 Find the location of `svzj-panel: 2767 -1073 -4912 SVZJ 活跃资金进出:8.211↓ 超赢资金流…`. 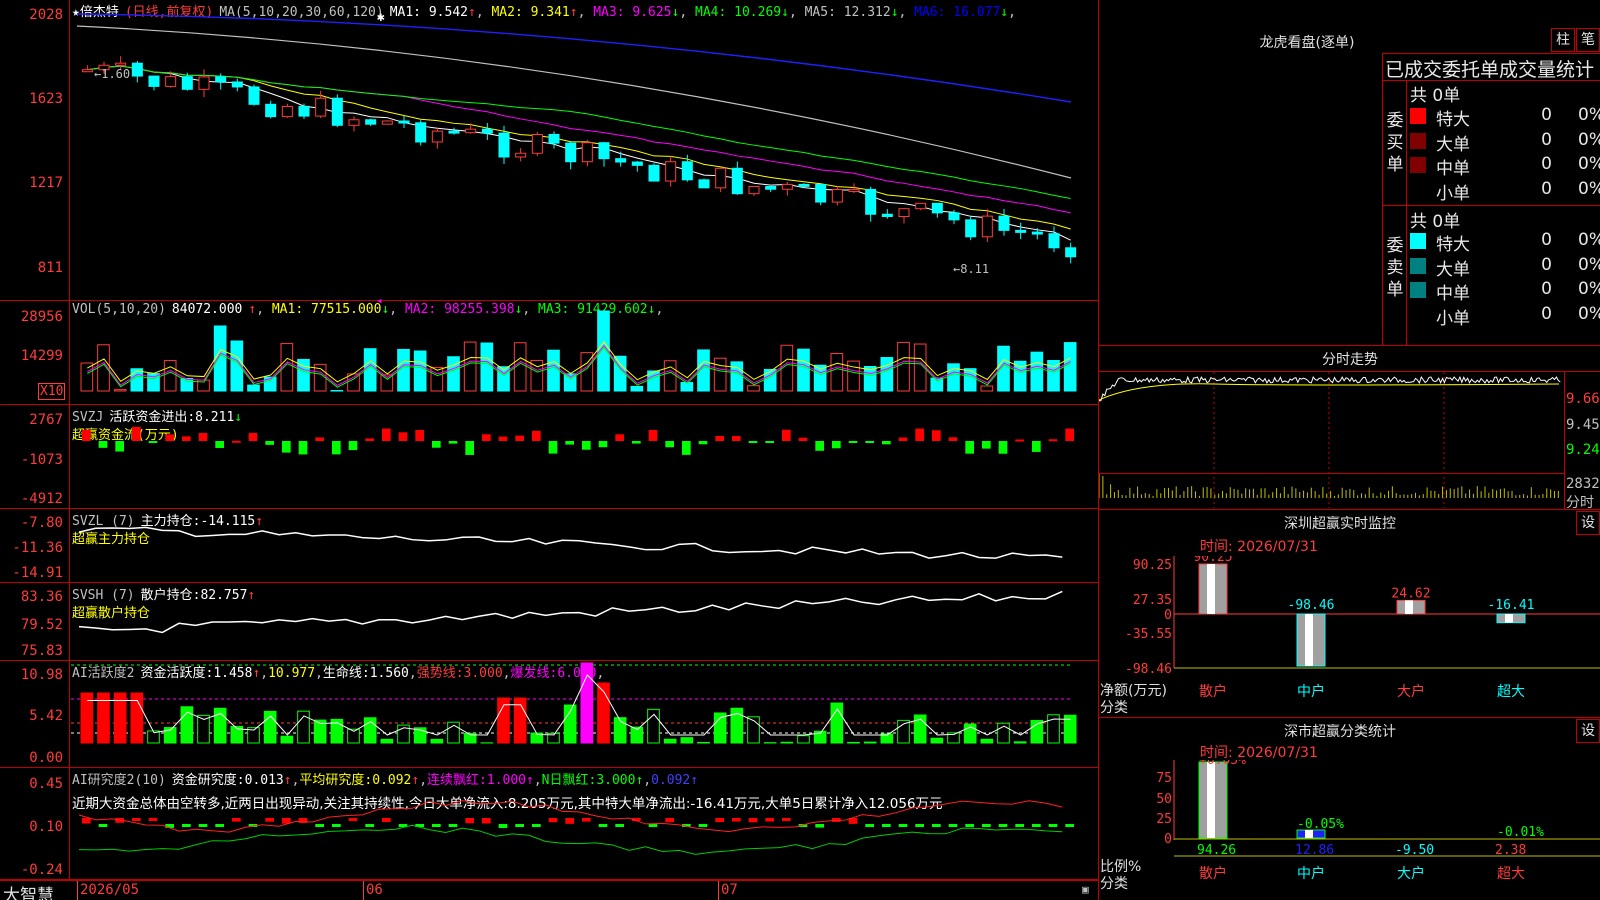

svzj-panel: 2767 -1073 -4912 SVZJ 活跃资金进出:8.211↓ 超赢资金流… is located at coordinates (549, 457).